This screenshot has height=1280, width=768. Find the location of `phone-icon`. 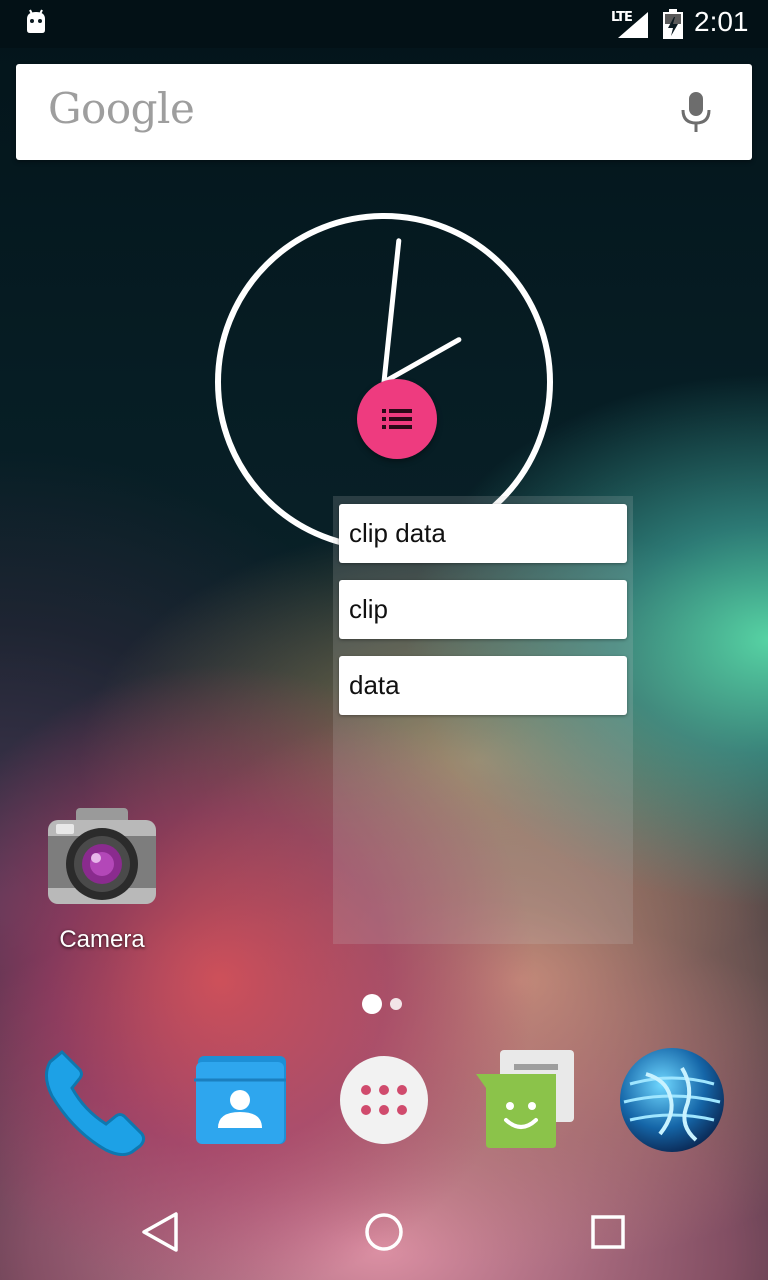

phone-icon is located at coordinates (95, 1103).